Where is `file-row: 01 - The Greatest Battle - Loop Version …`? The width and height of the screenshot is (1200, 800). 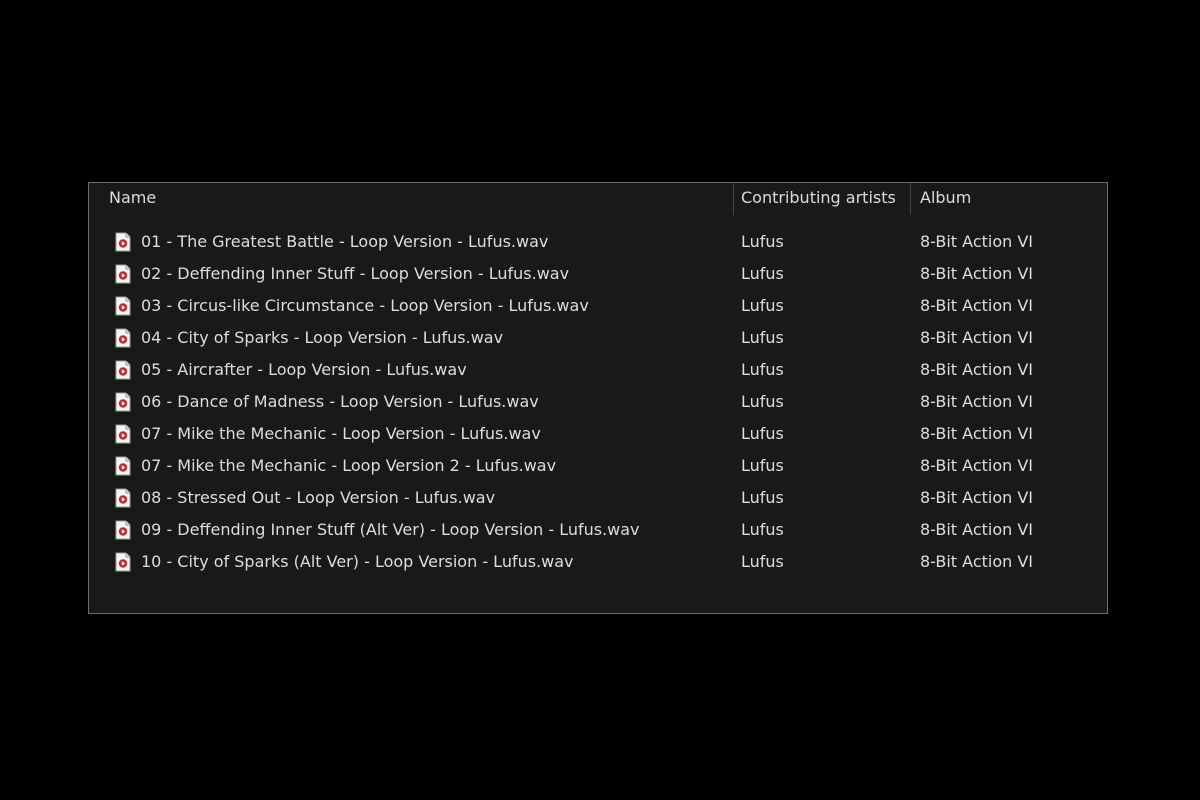 file-row: 01 - The Greatest Battle - Loop Version … is located at coordinates (598, 242).